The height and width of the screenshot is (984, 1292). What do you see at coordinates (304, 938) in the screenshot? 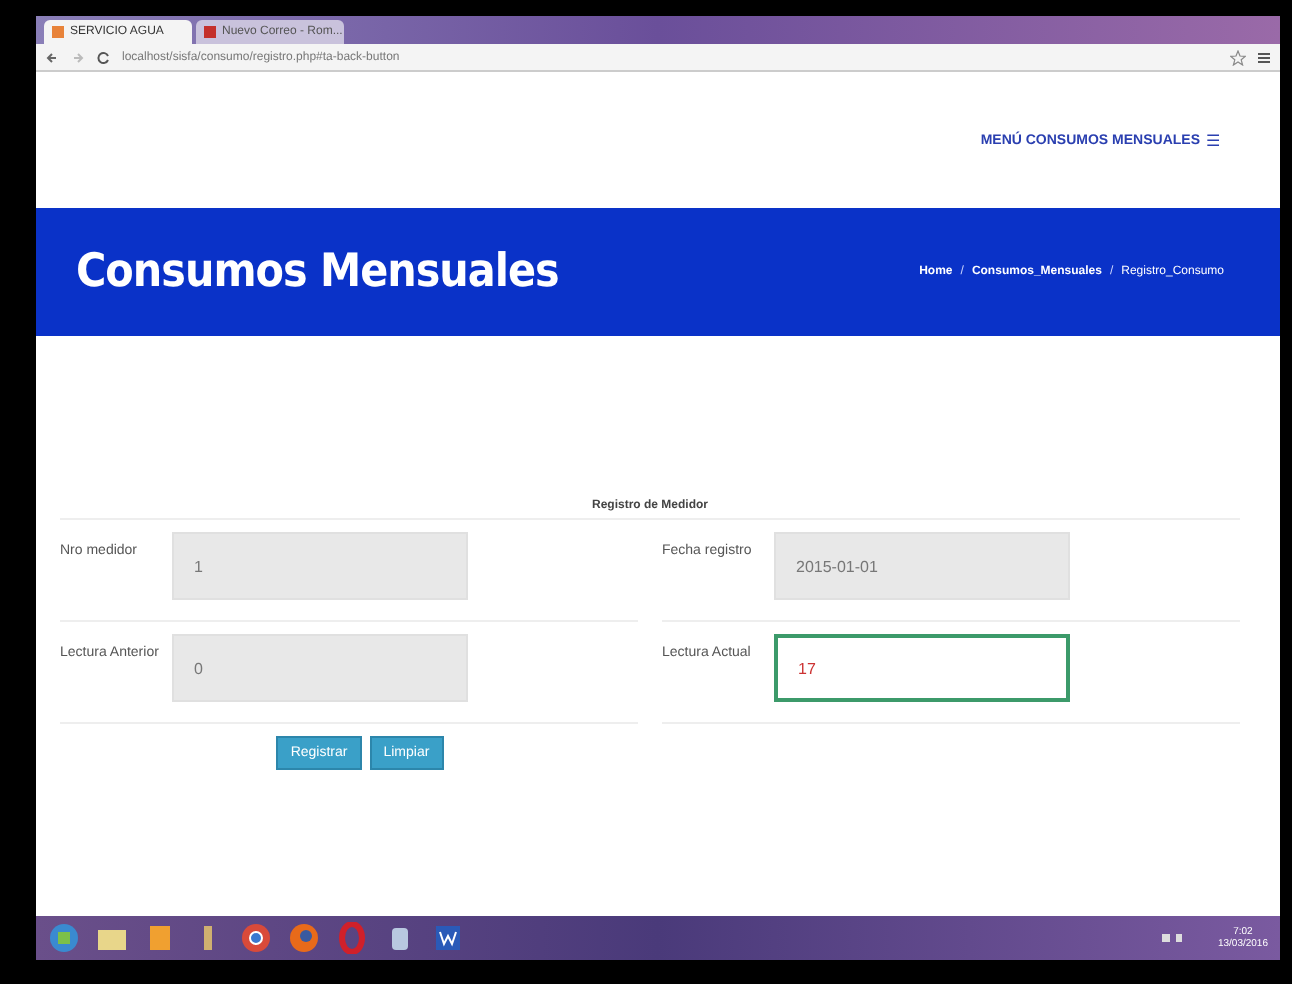
I see `firefox-browser-icon` at bounding box center [304, 938].